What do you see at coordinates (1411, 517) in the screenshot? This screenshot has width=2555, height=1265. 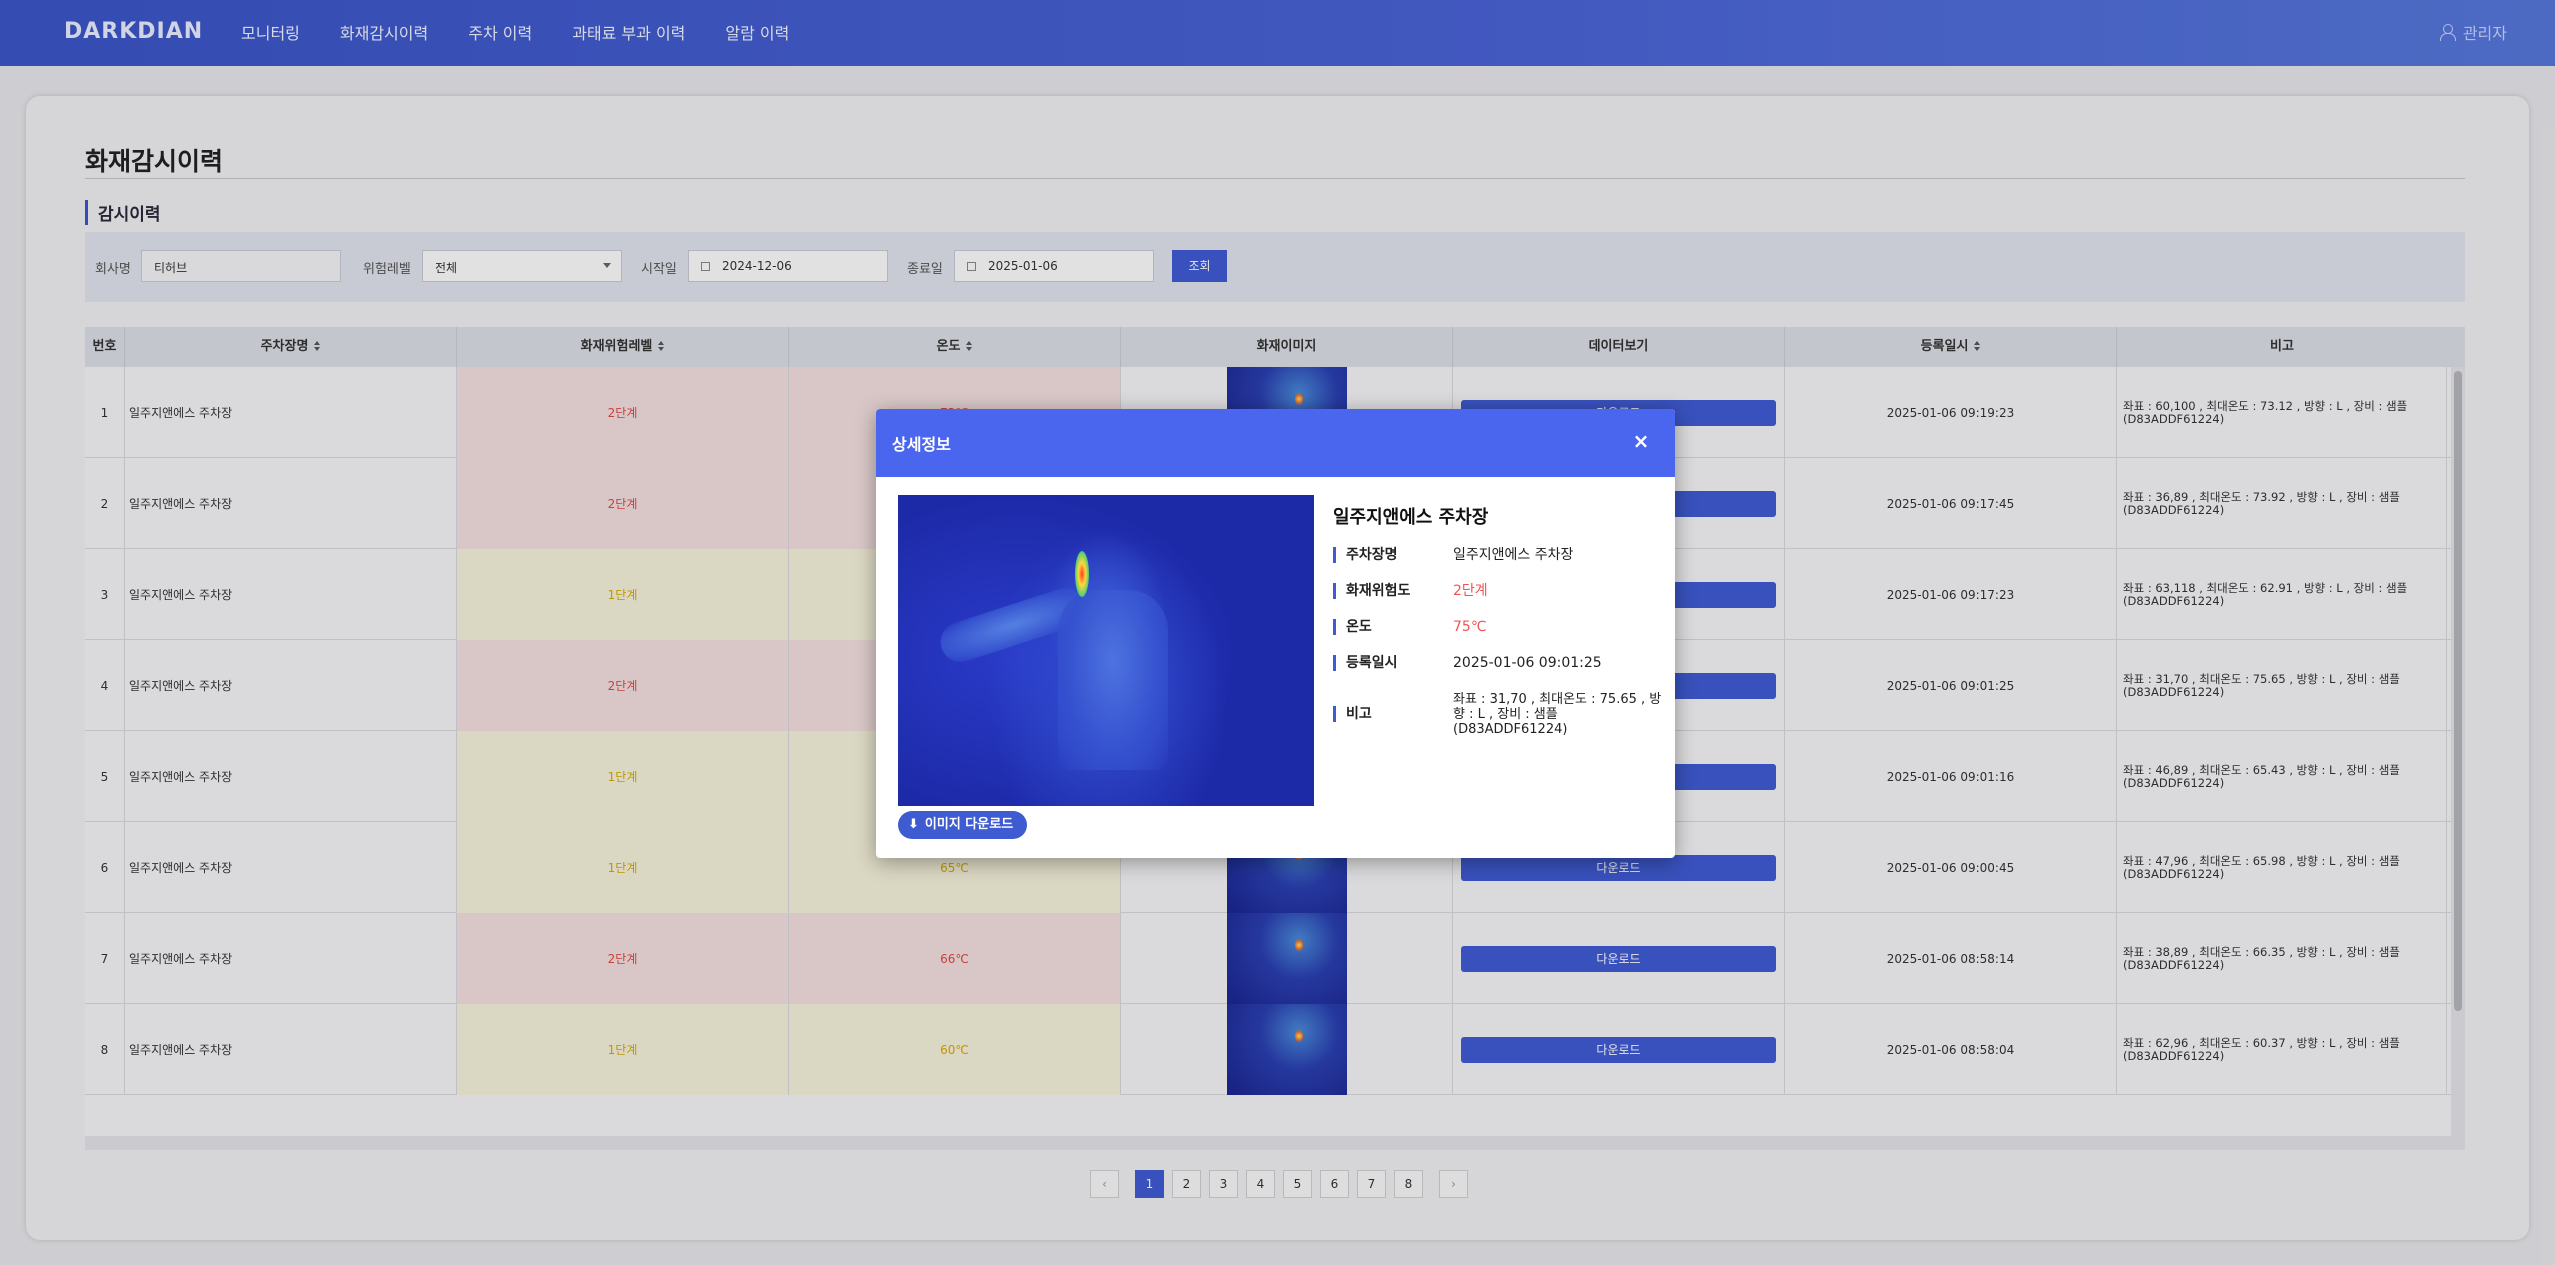 I see `detail-lot-title: 일주지앤에스 주차장` at bounding box center [1411, 517].